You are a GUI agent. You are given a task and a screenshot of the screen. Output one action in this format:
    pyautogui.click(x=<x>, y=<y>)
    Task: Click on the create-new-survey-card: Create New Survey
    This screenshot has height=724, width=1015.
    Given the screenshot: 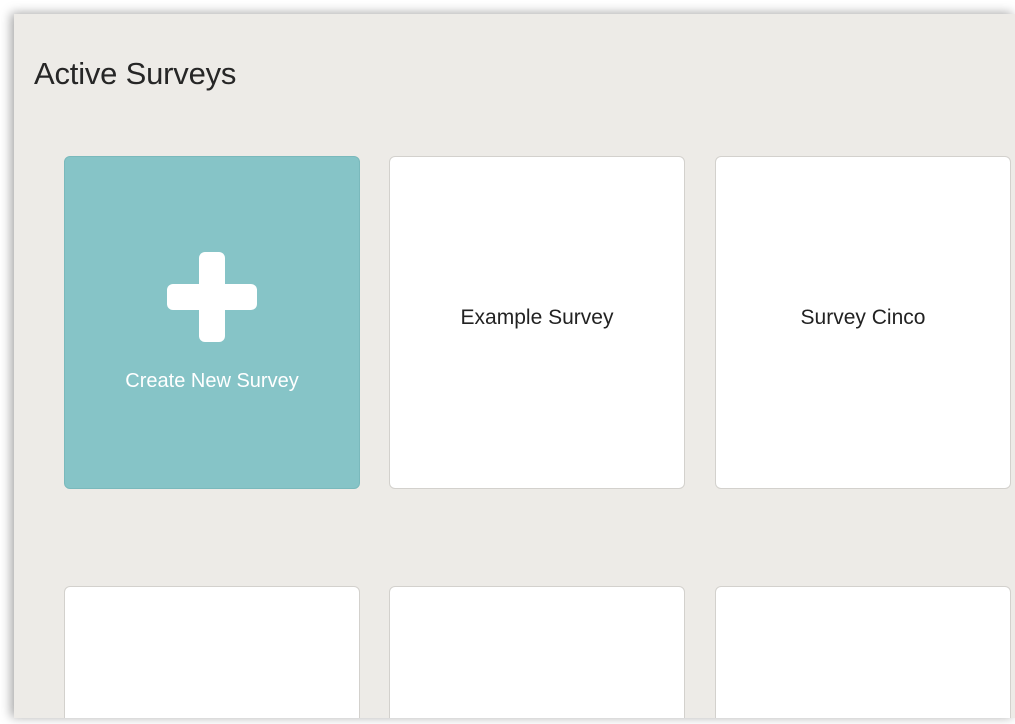 What is the action you would take?
    pyautogui.click(x=212, y=322)
    